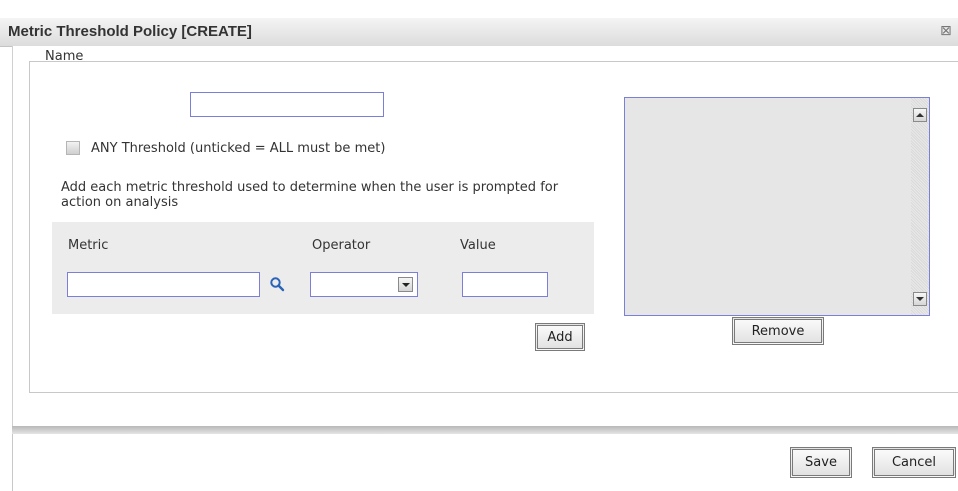 This screenshot has width=958, height=491. I want to click on metric-input, so click(163, 284).